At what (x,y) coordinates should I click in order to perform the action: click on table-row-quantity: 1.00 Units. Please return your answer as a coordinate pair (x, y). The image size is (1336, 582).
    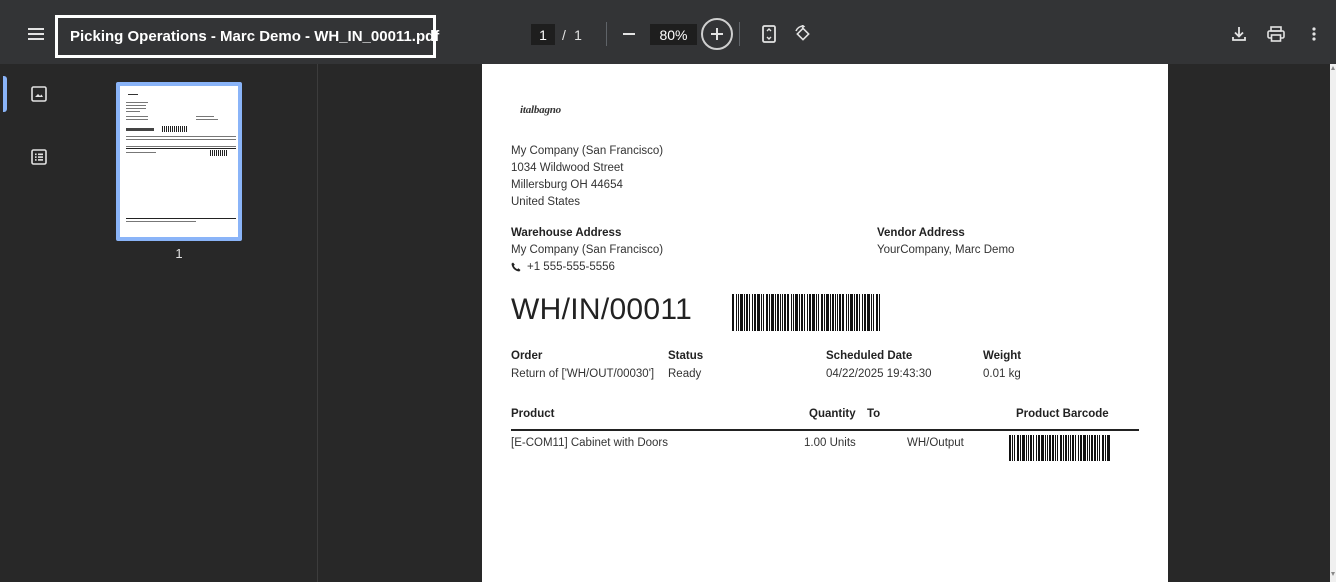
    Looking at the image, I should click on (830, 443).